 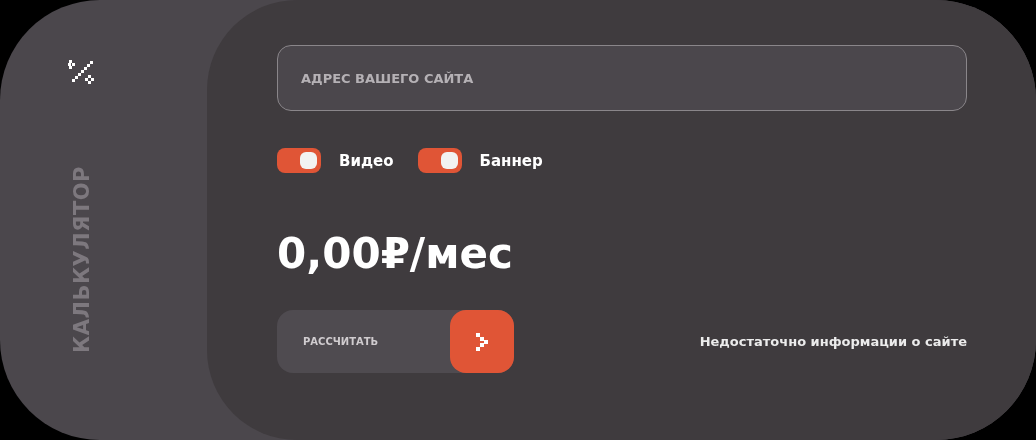 I want to click on toggle-label: Видео, so click(x=366, y=160).